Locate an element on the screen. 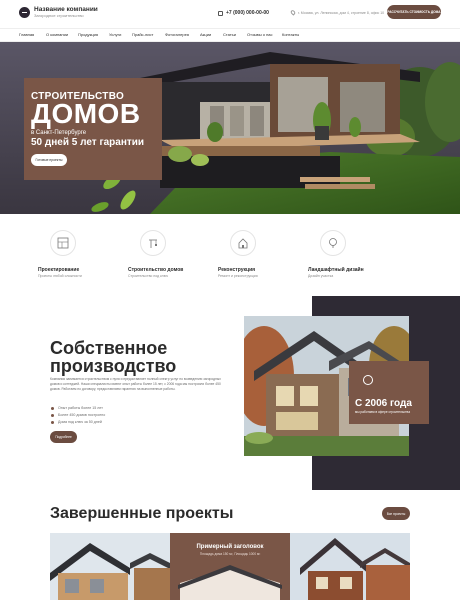  phone-icon is located at coordinates (220, 13).